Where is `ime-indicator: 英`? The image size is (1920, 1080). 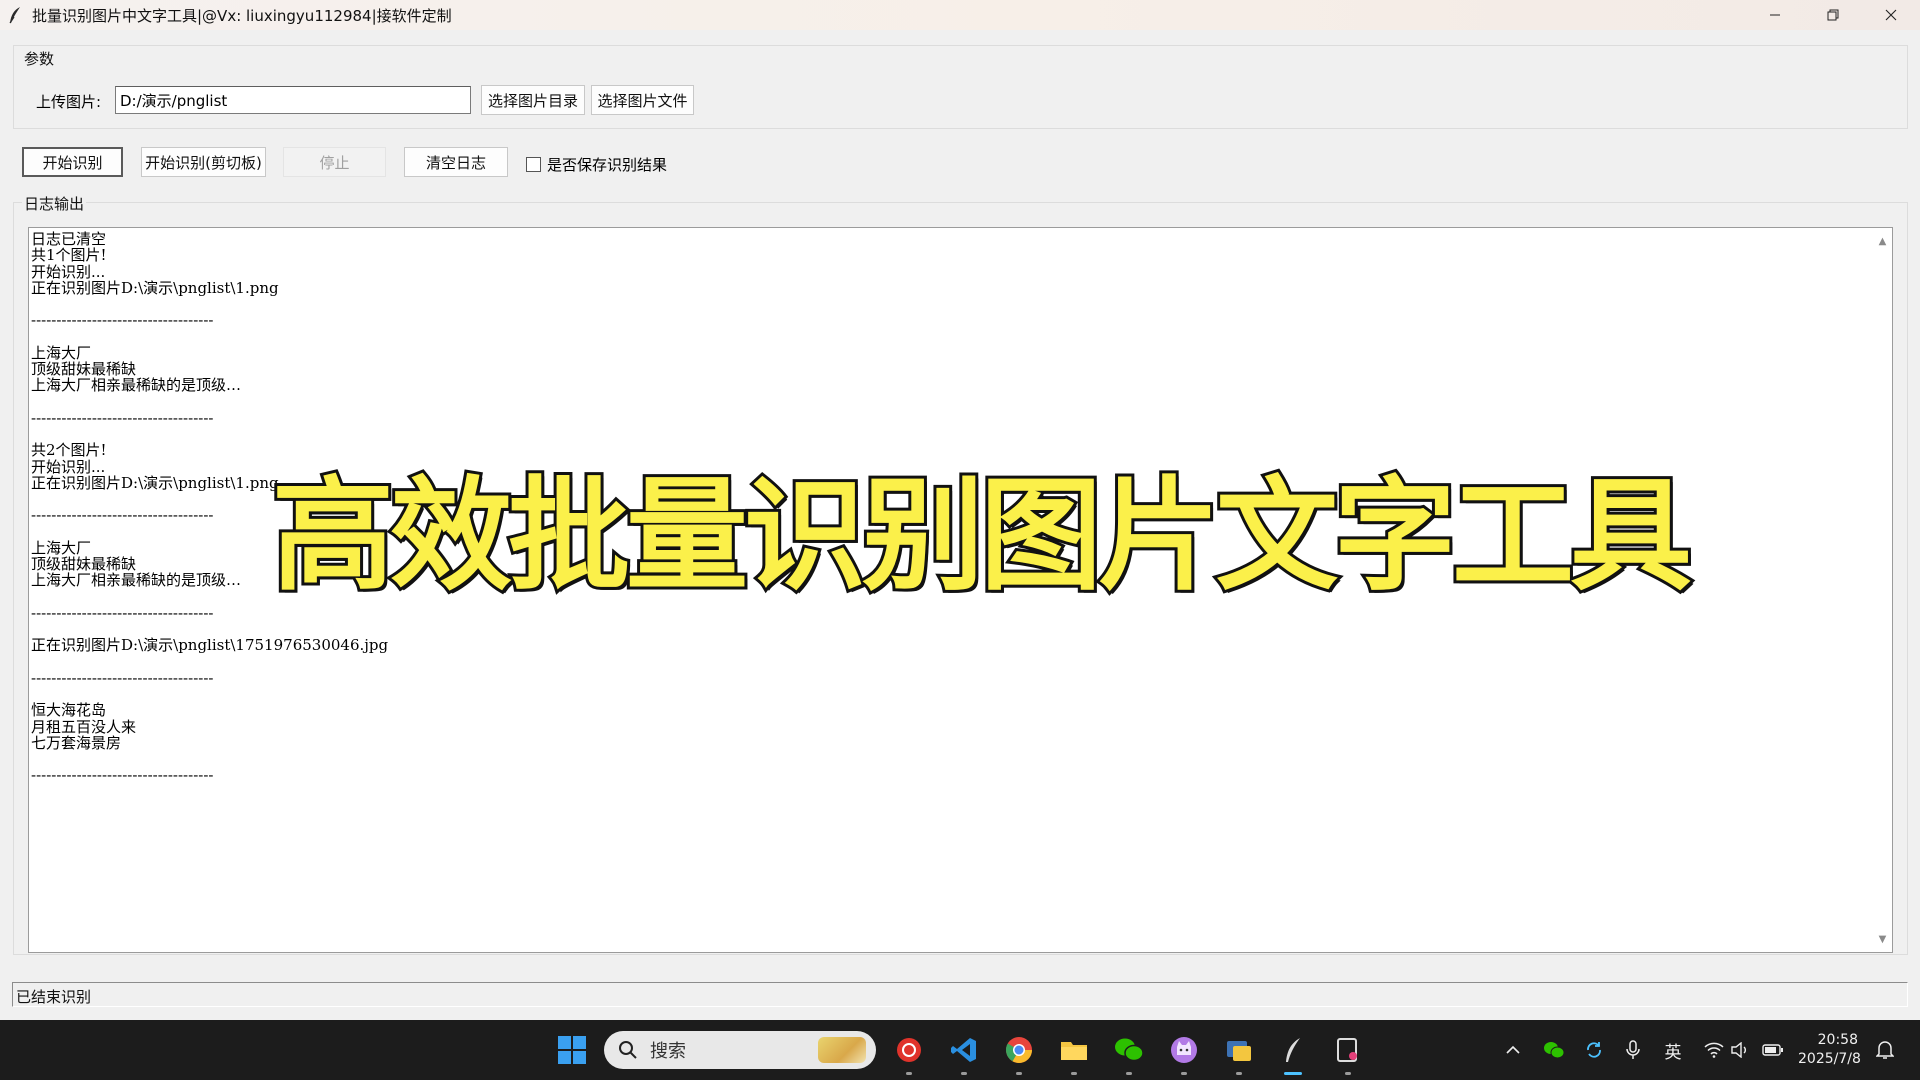 ime-indicator: 英 is located at coordinates (1673, 1050).